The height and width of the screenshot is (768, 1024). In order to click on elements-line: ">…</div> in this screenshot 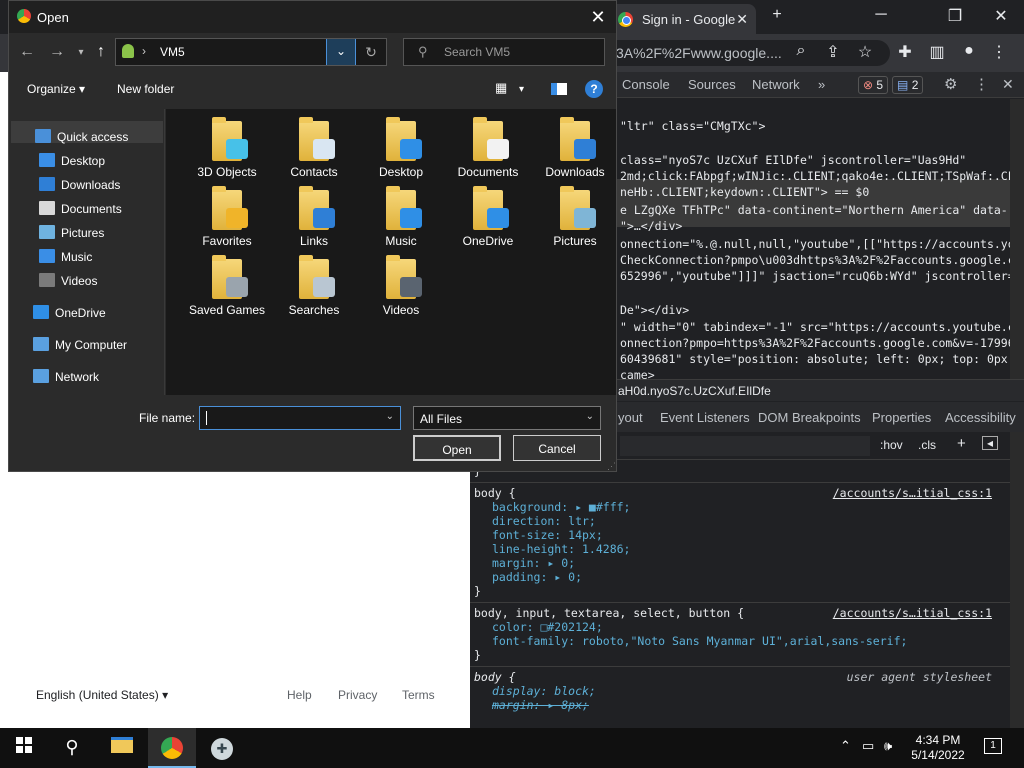, I will do `click(651, 226)`.